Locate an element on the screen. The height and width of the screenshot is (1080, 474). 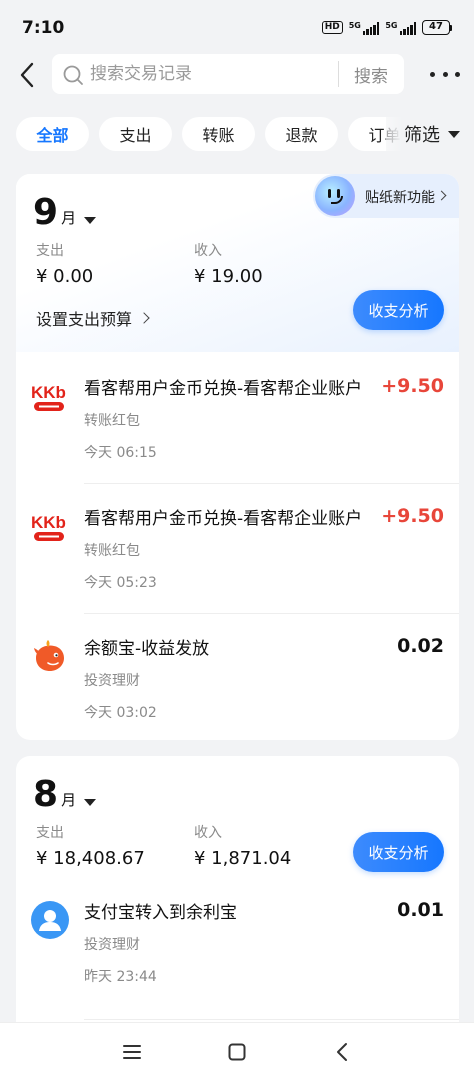
battery-icon: 47 is located at coordinates (437, 27).